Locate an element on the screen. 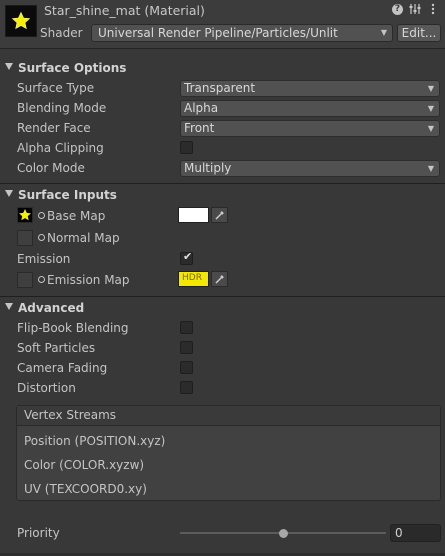 This screenshot has width=445, height=556. priority-label: Priority is located at coordinates (38, 533).